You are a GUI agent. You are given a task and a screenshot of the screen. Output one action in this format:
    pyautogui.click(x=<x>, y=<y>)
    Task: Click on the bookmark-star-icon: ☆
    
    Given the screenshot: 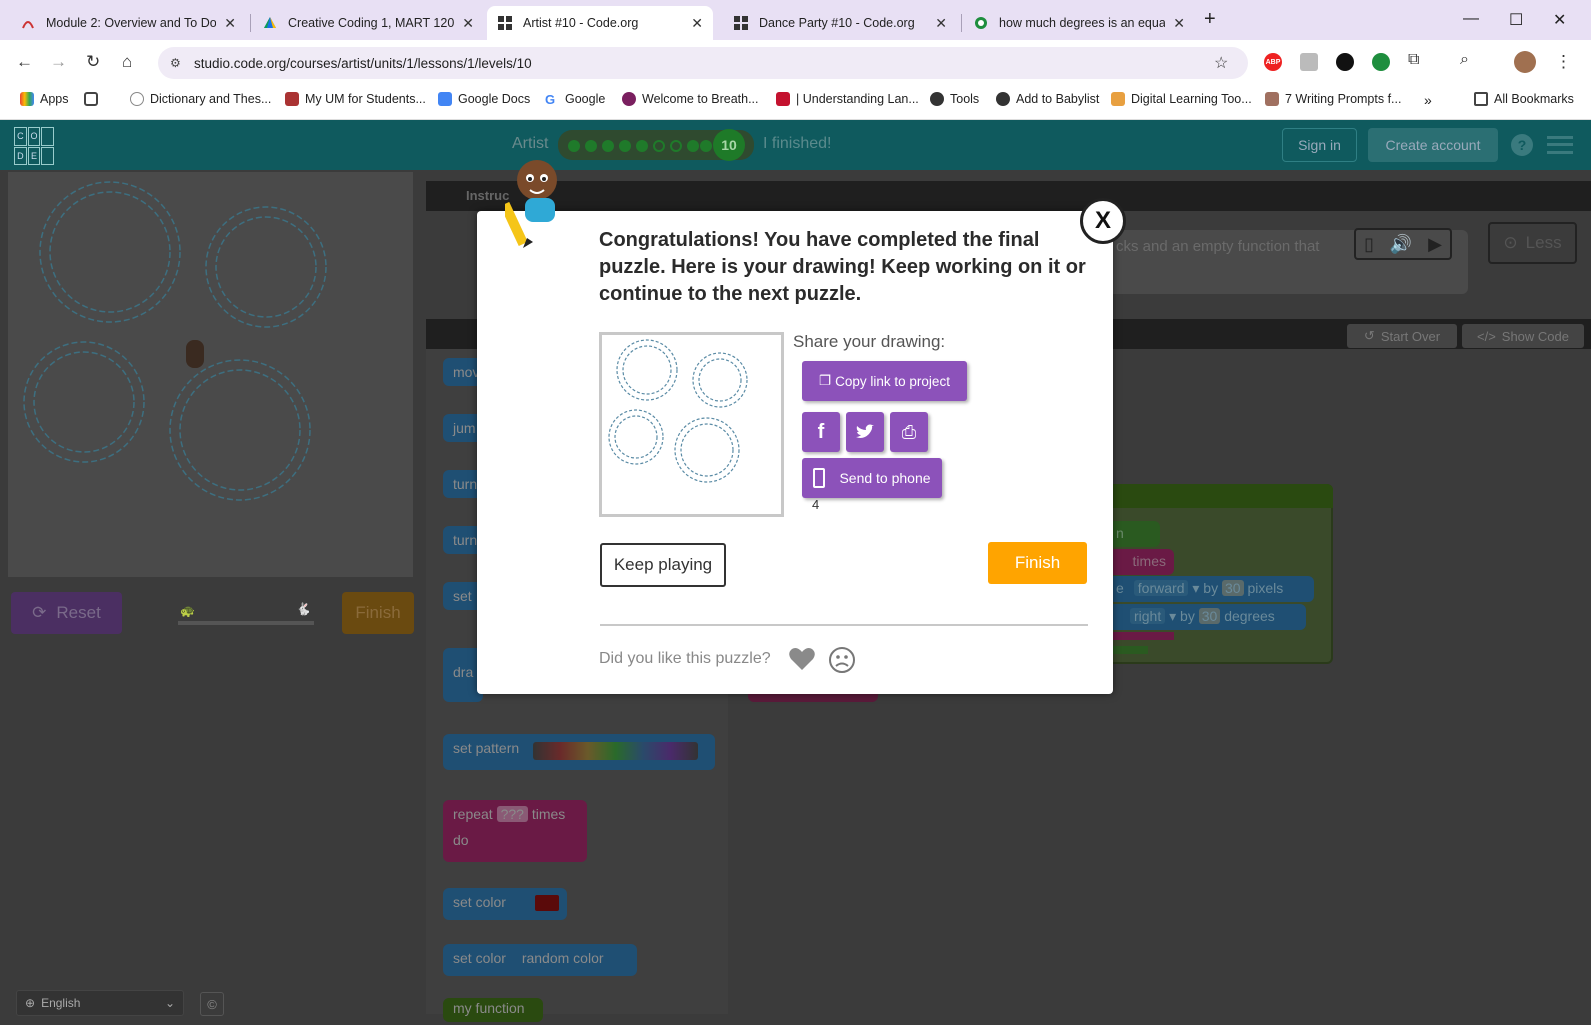 What is the action you would take?
    pyautogui.click(x=1221, y=63)
    